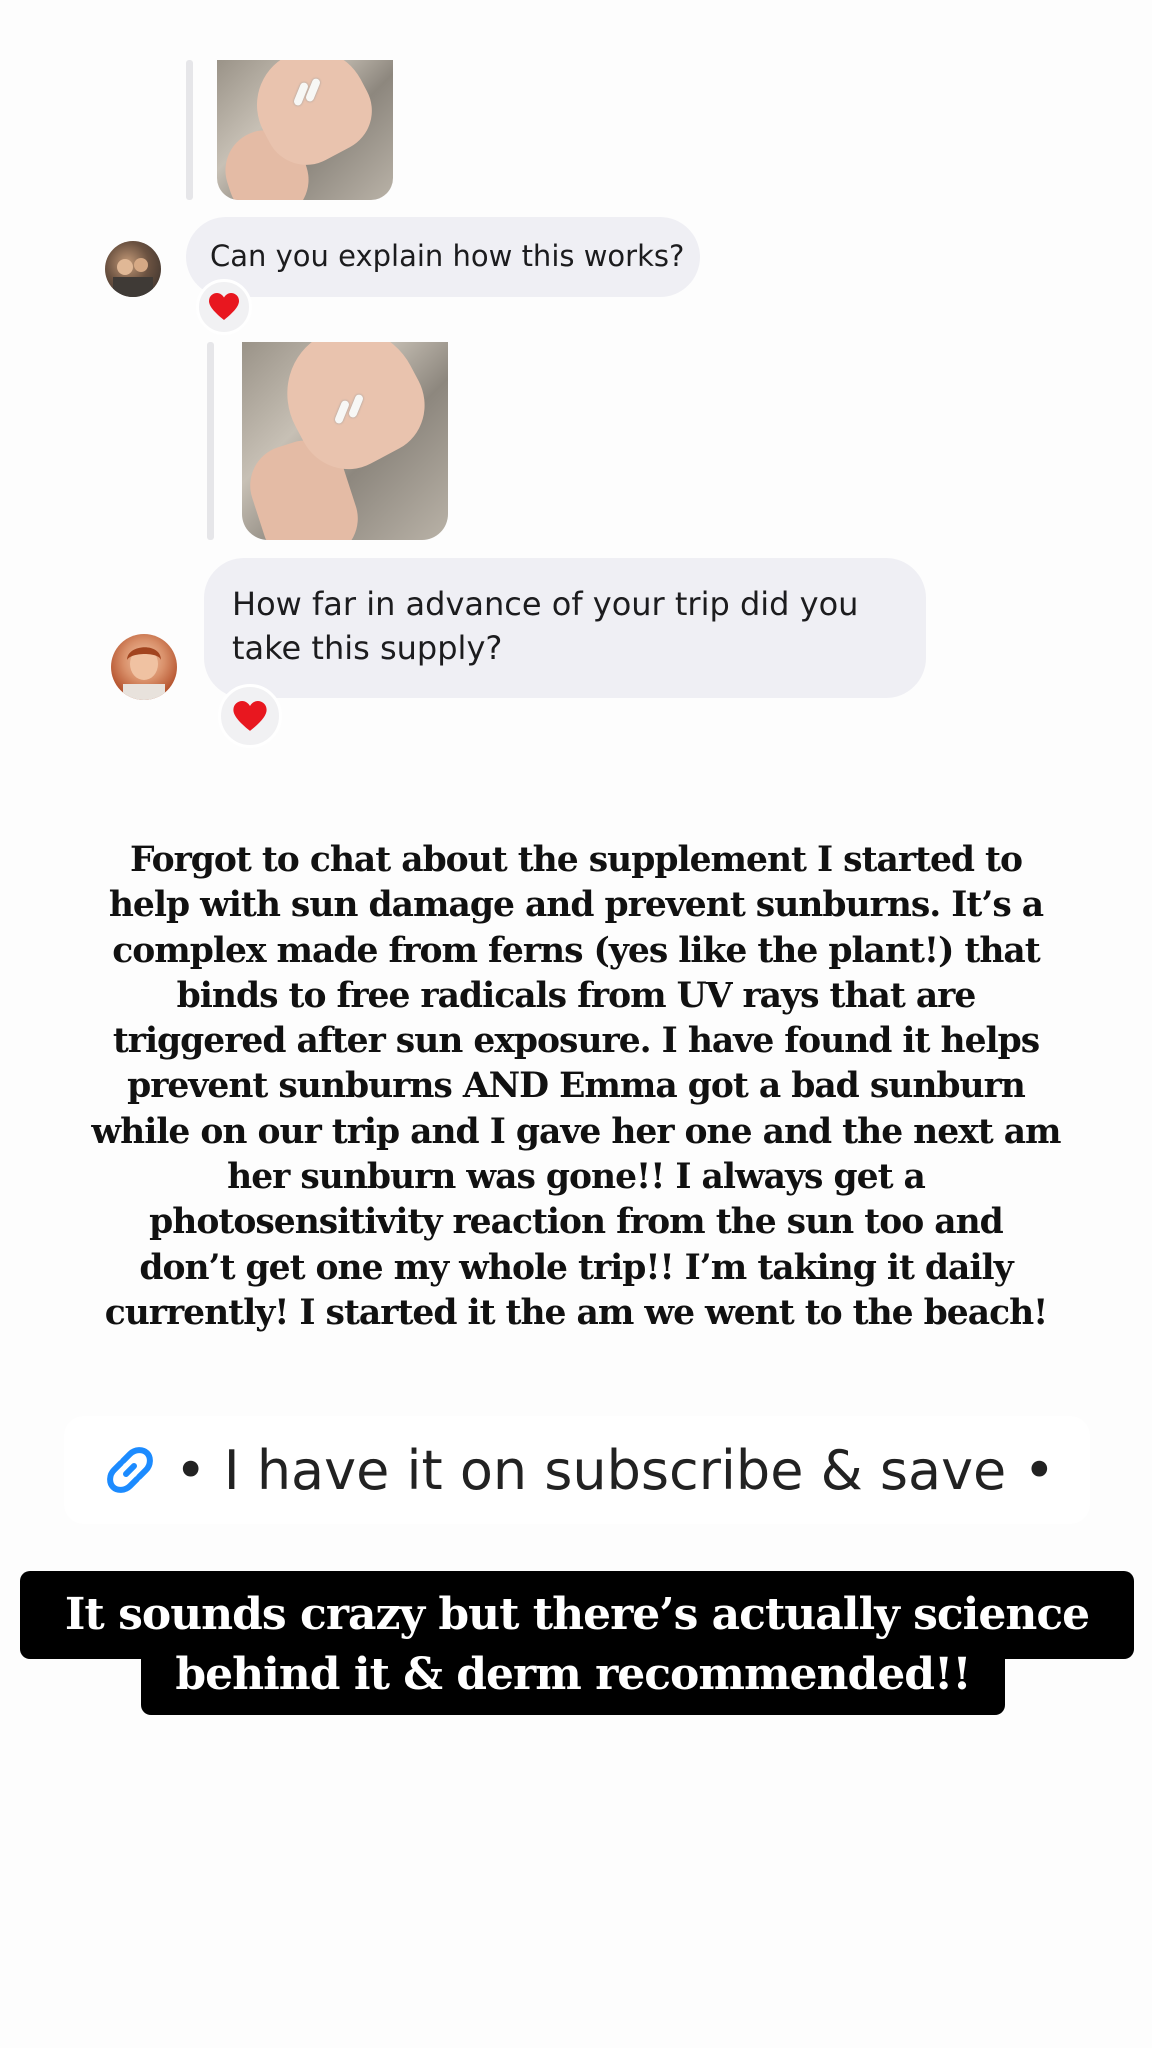  Describe the element at coordinates (573, 1680) in the screenshot. I see `caption-line-2: behind it & derm recommended!!` at that location.